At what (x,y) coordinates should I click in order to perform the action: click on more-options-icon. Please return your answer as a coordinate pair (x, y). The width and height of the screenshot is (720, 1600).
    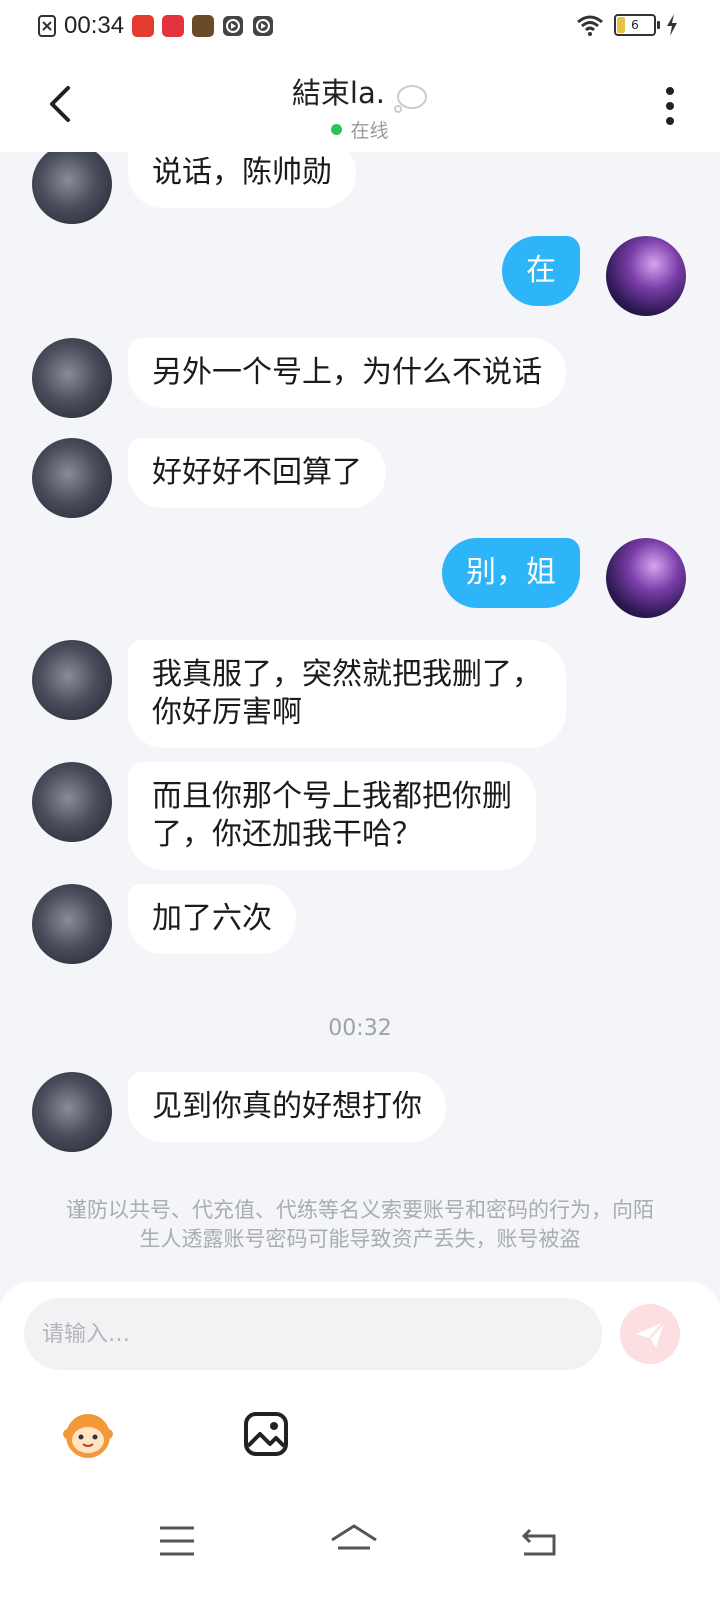
    Looking at the image, I should click on (670, 106).